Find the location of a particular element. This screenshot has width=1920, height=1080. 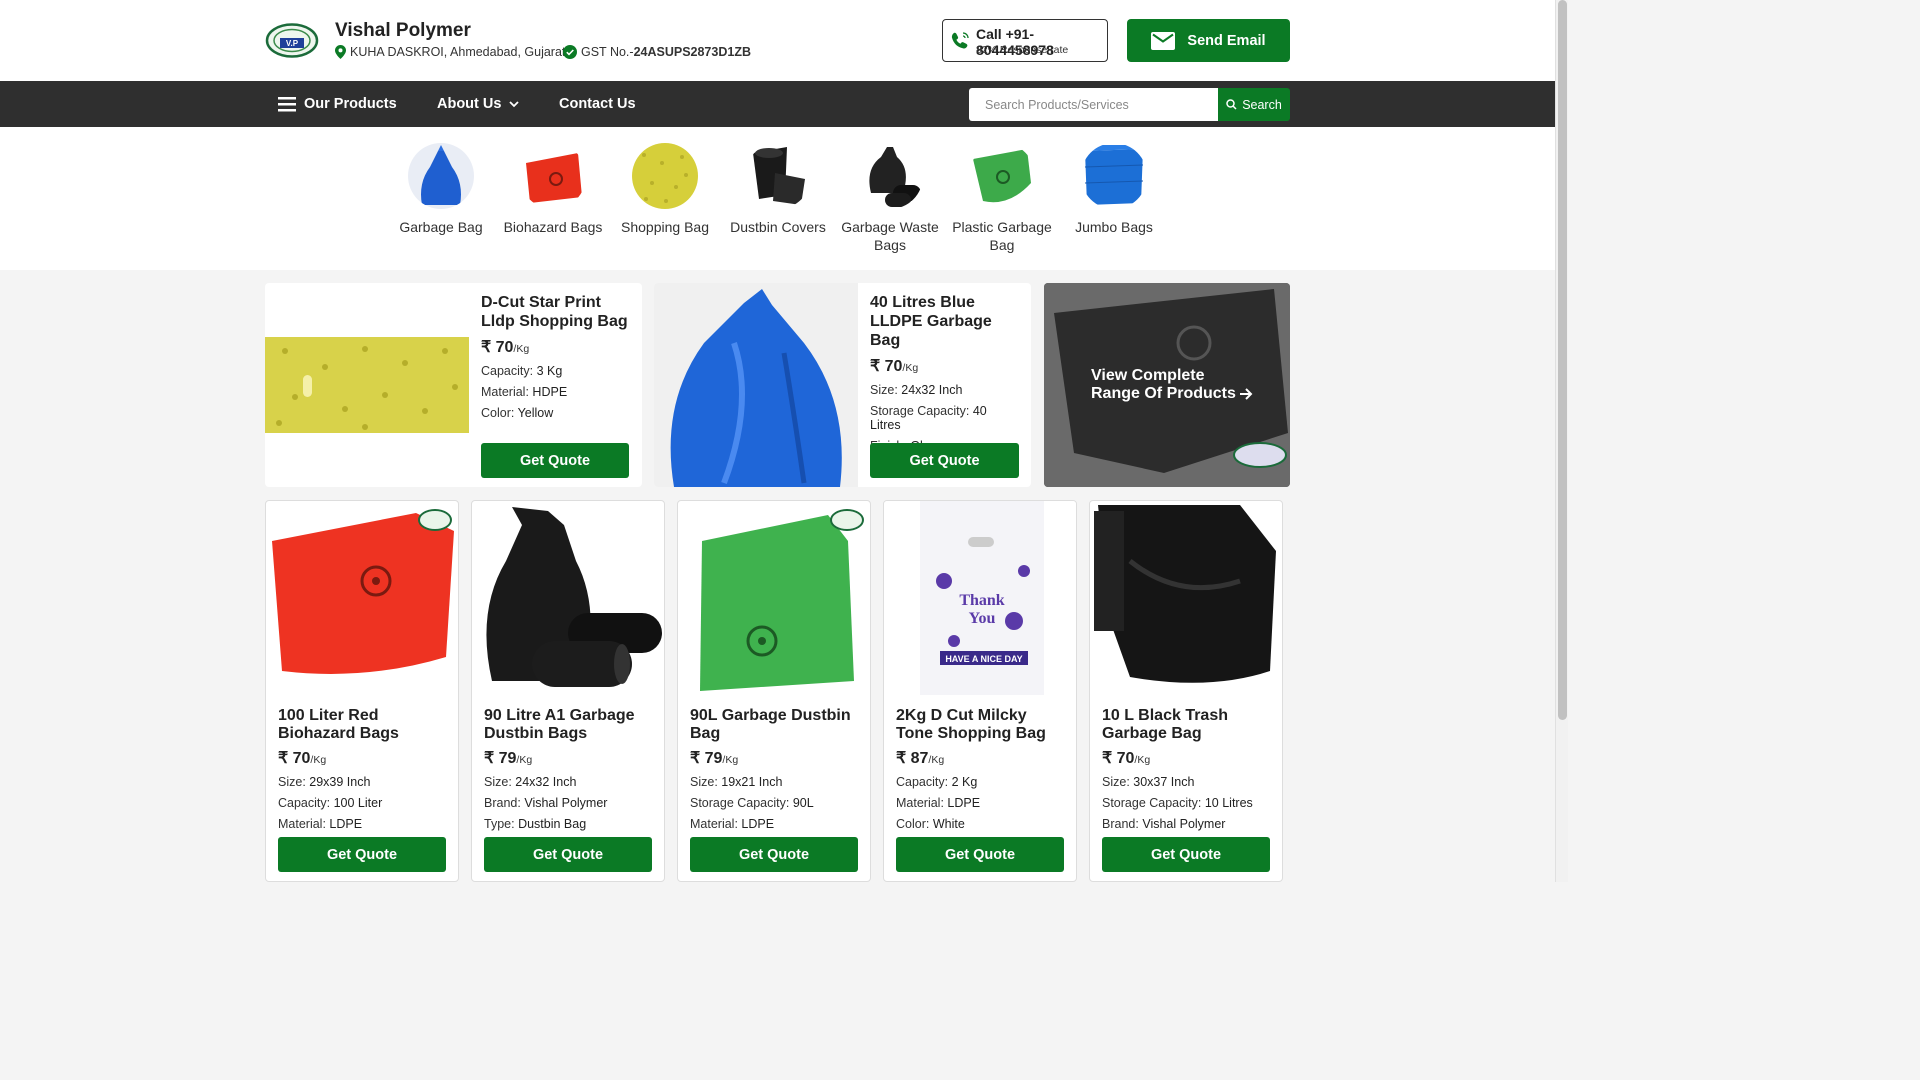

nav-our-products: Our Products is located at coordinates (337, 104).